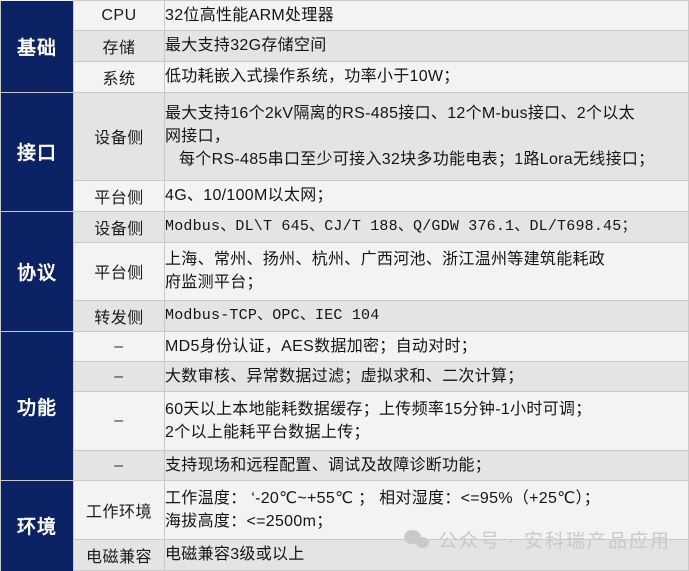 This screenshot has width=689, height=571. Describe the element at coordinates (426, 316) in the screenshot. I see `value-cell: Modbus-TCP、OPC、IEC 104` at that location.